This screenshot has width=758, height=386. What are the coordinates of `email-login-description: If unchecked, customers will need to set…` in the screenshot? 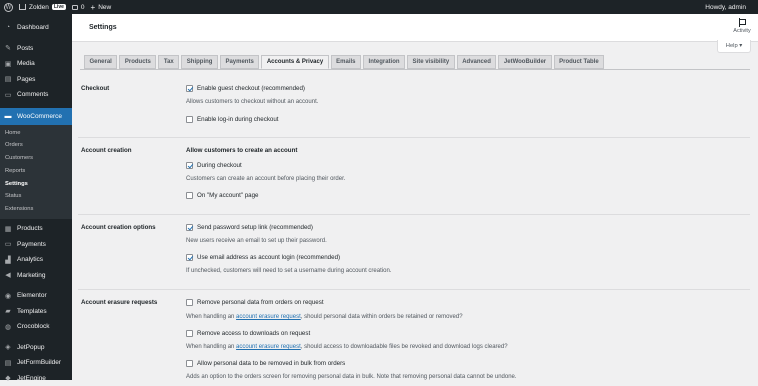 It's located at (289, 271).